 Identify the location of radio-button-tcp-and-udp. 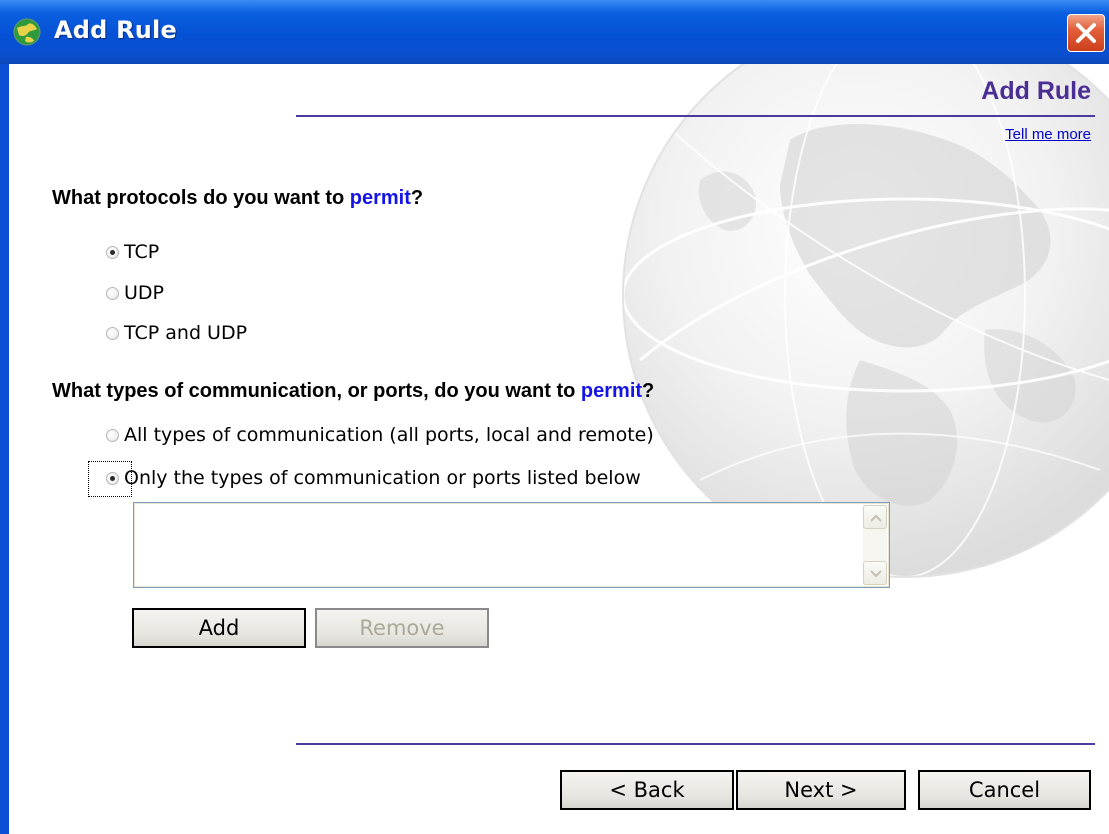
(112, 333).